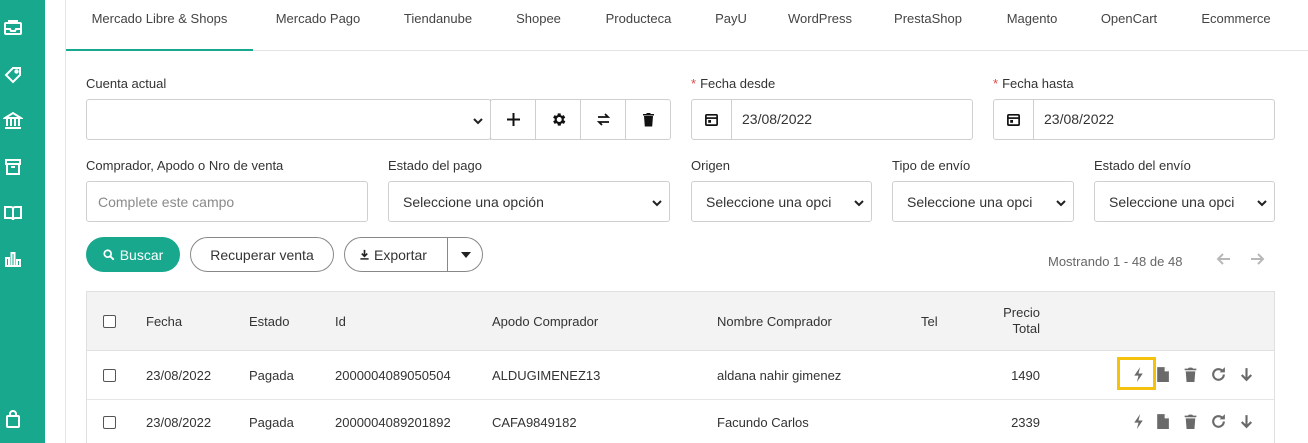  What do you see at coordinates (438, 25) in the screenshot?
I see `tab-tiendanube: Tiendanube` at bounding box center [438, 25].